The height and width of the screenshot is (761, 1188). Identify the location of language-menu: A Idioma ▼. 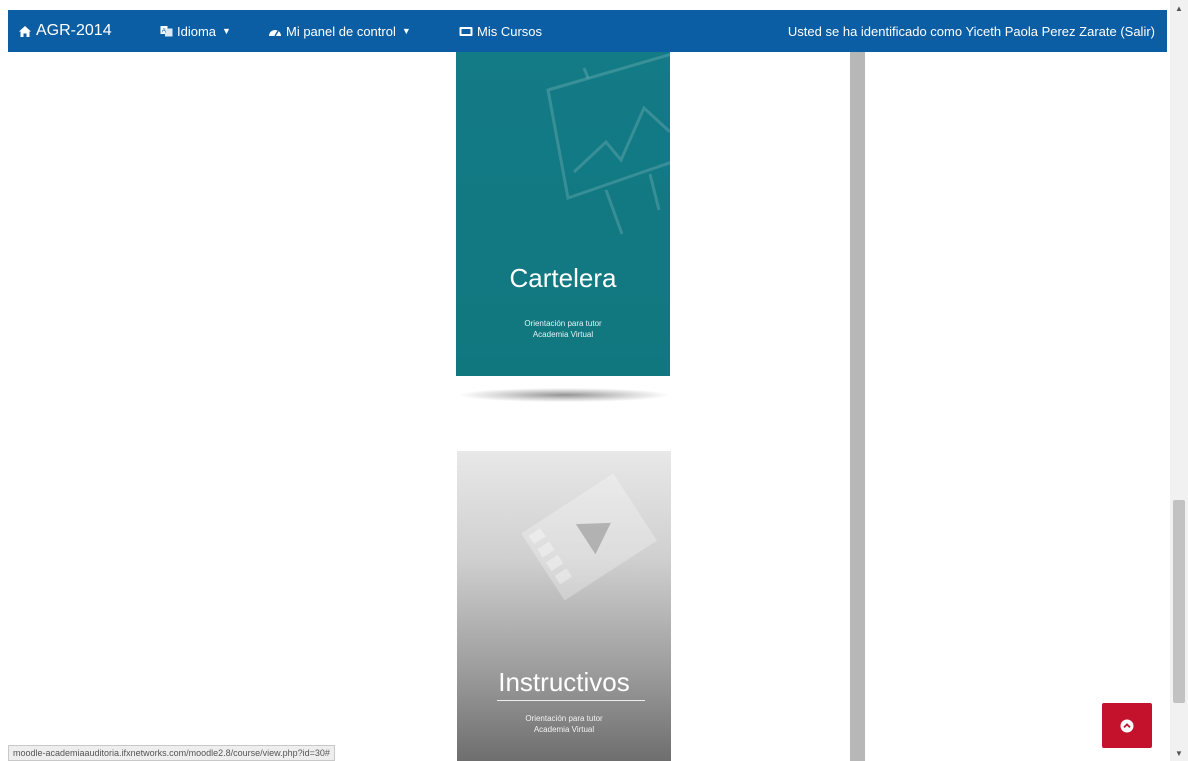
(195, 31).